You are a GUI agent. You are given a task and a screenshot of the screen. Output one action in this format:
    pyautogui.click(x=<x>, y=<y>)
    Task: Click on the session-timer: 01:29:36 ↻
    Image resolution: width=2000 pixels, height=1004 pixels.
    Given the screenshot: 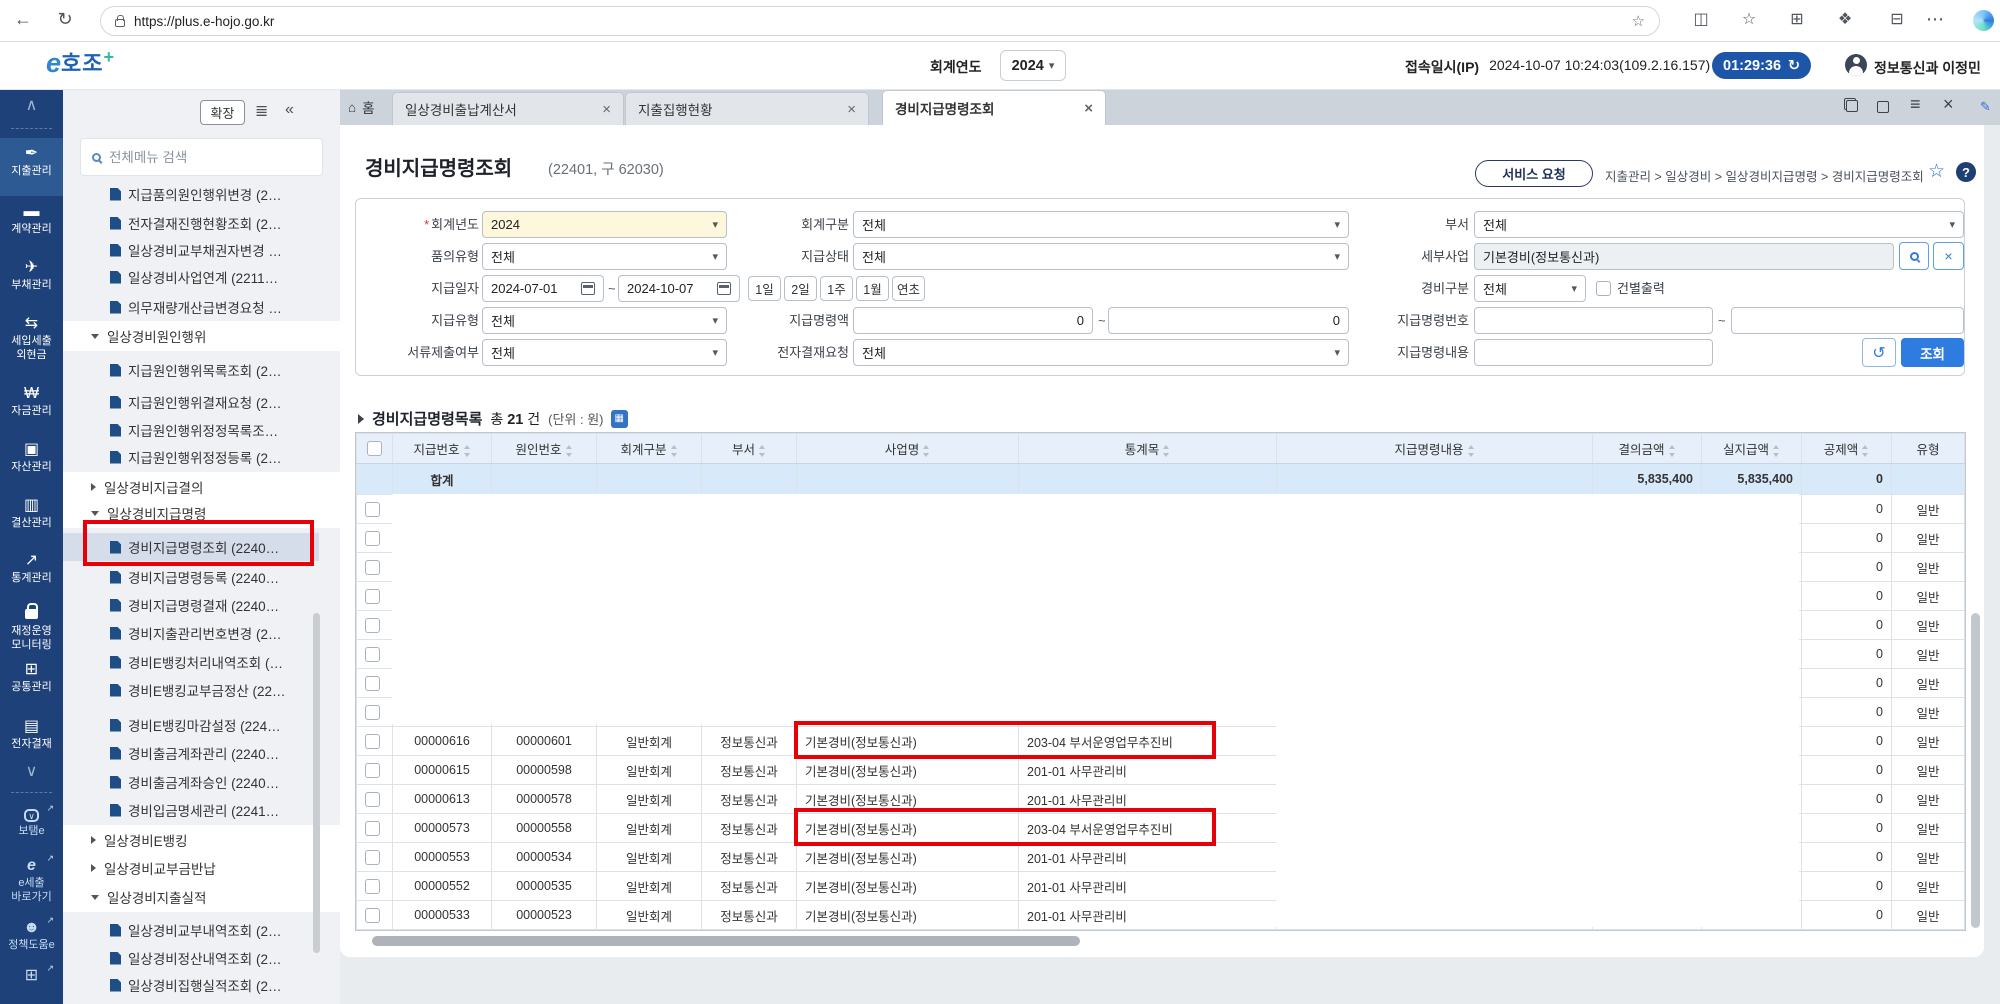 What is the action you would take?
    pyautogui.click(x=1762, y=65)
    